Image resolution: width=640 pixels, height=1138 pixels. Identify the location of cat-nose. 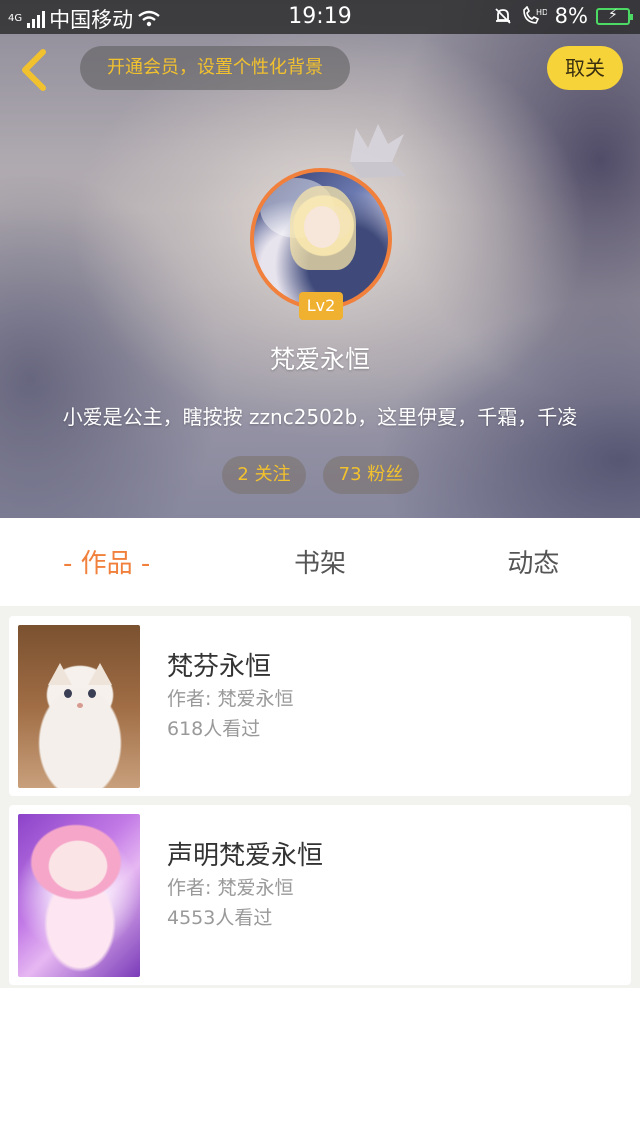
(80, 705).